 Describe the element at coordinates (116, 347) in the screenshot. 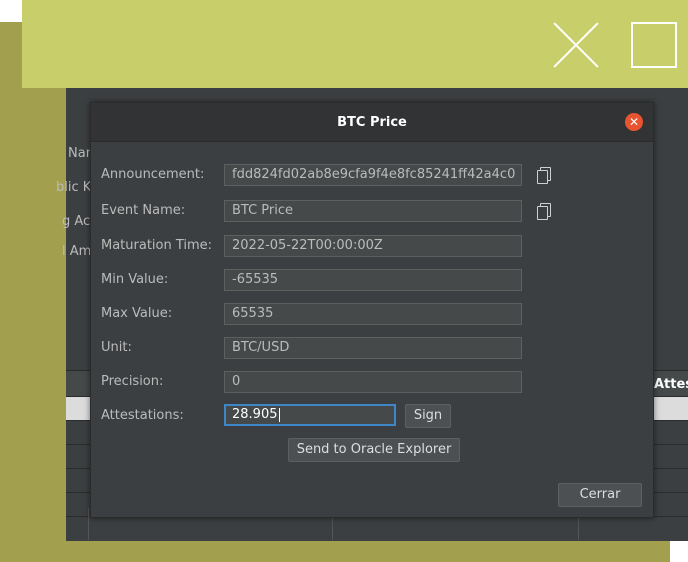

I see `unit-label: Unit:` at that location.